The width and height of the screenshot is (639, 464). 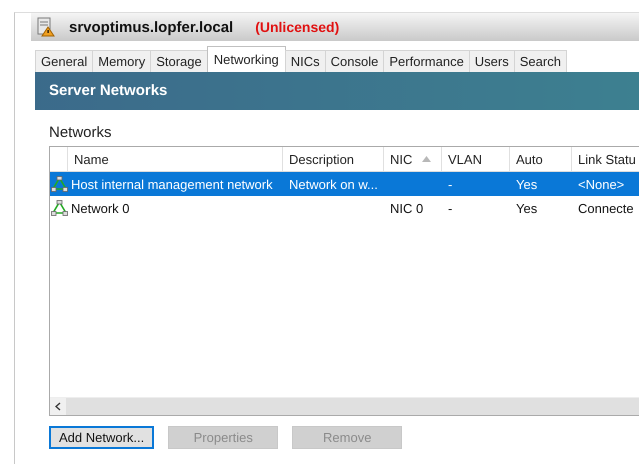 What do you see at coordinates (413, 159) in the screenshot?
I see `column-header: NIC` at bounding box center [413, 159].